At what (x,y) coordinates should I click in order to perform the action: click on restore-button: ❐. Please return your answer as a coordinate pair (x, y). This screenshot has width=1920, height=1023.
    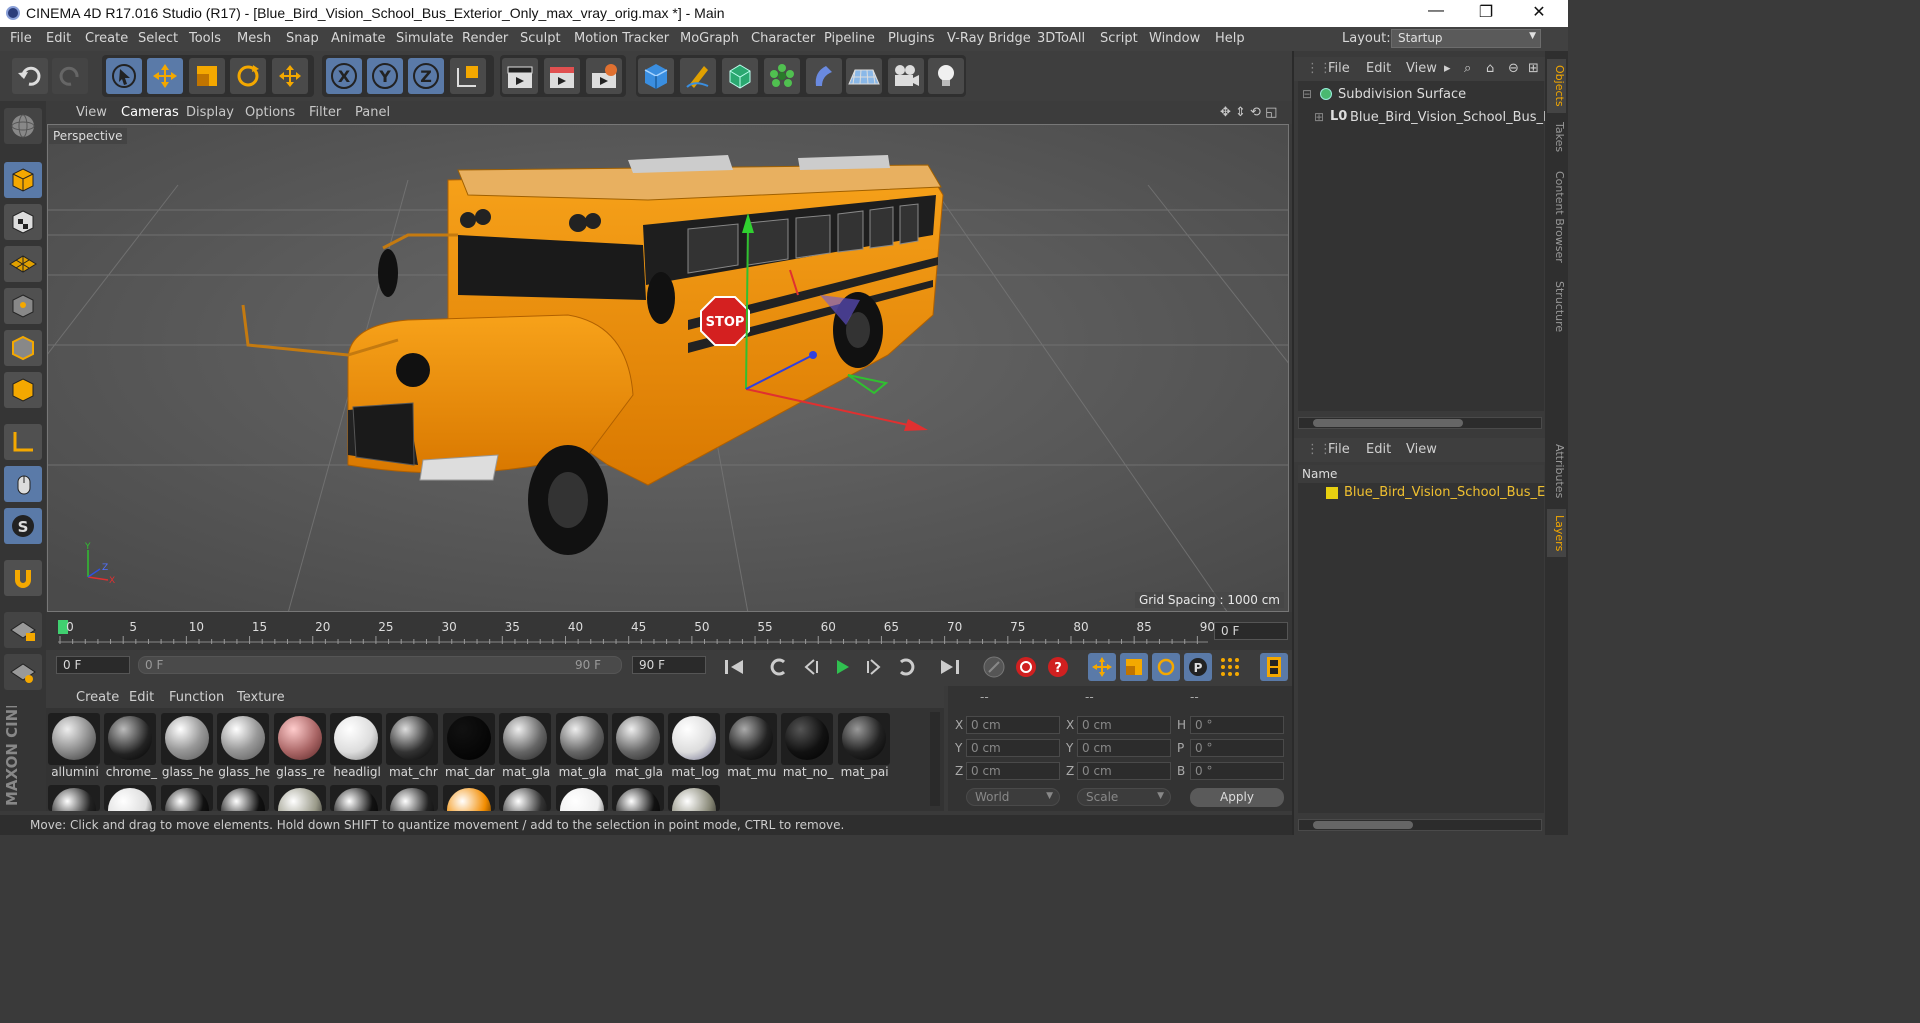
    Looking at the image, I should click on (1486, 12).